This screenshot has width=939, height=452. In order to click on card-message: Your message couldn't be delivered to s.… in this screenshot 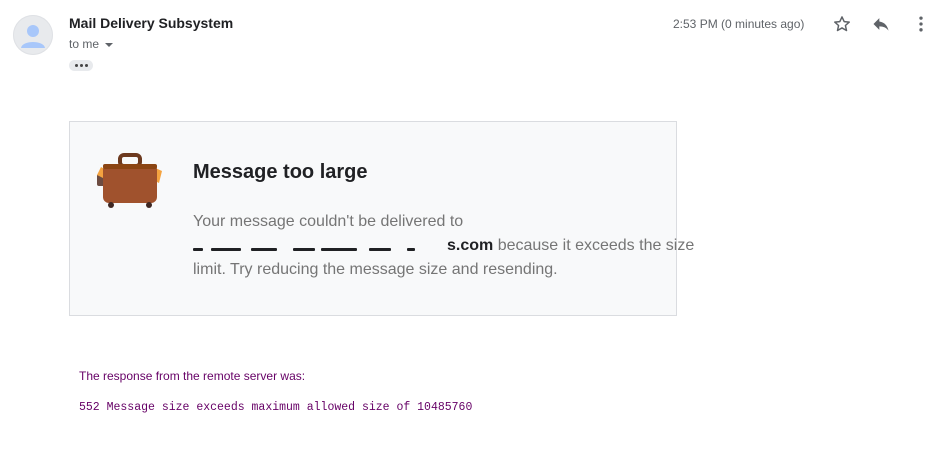, I will do `click(443, 246)`.